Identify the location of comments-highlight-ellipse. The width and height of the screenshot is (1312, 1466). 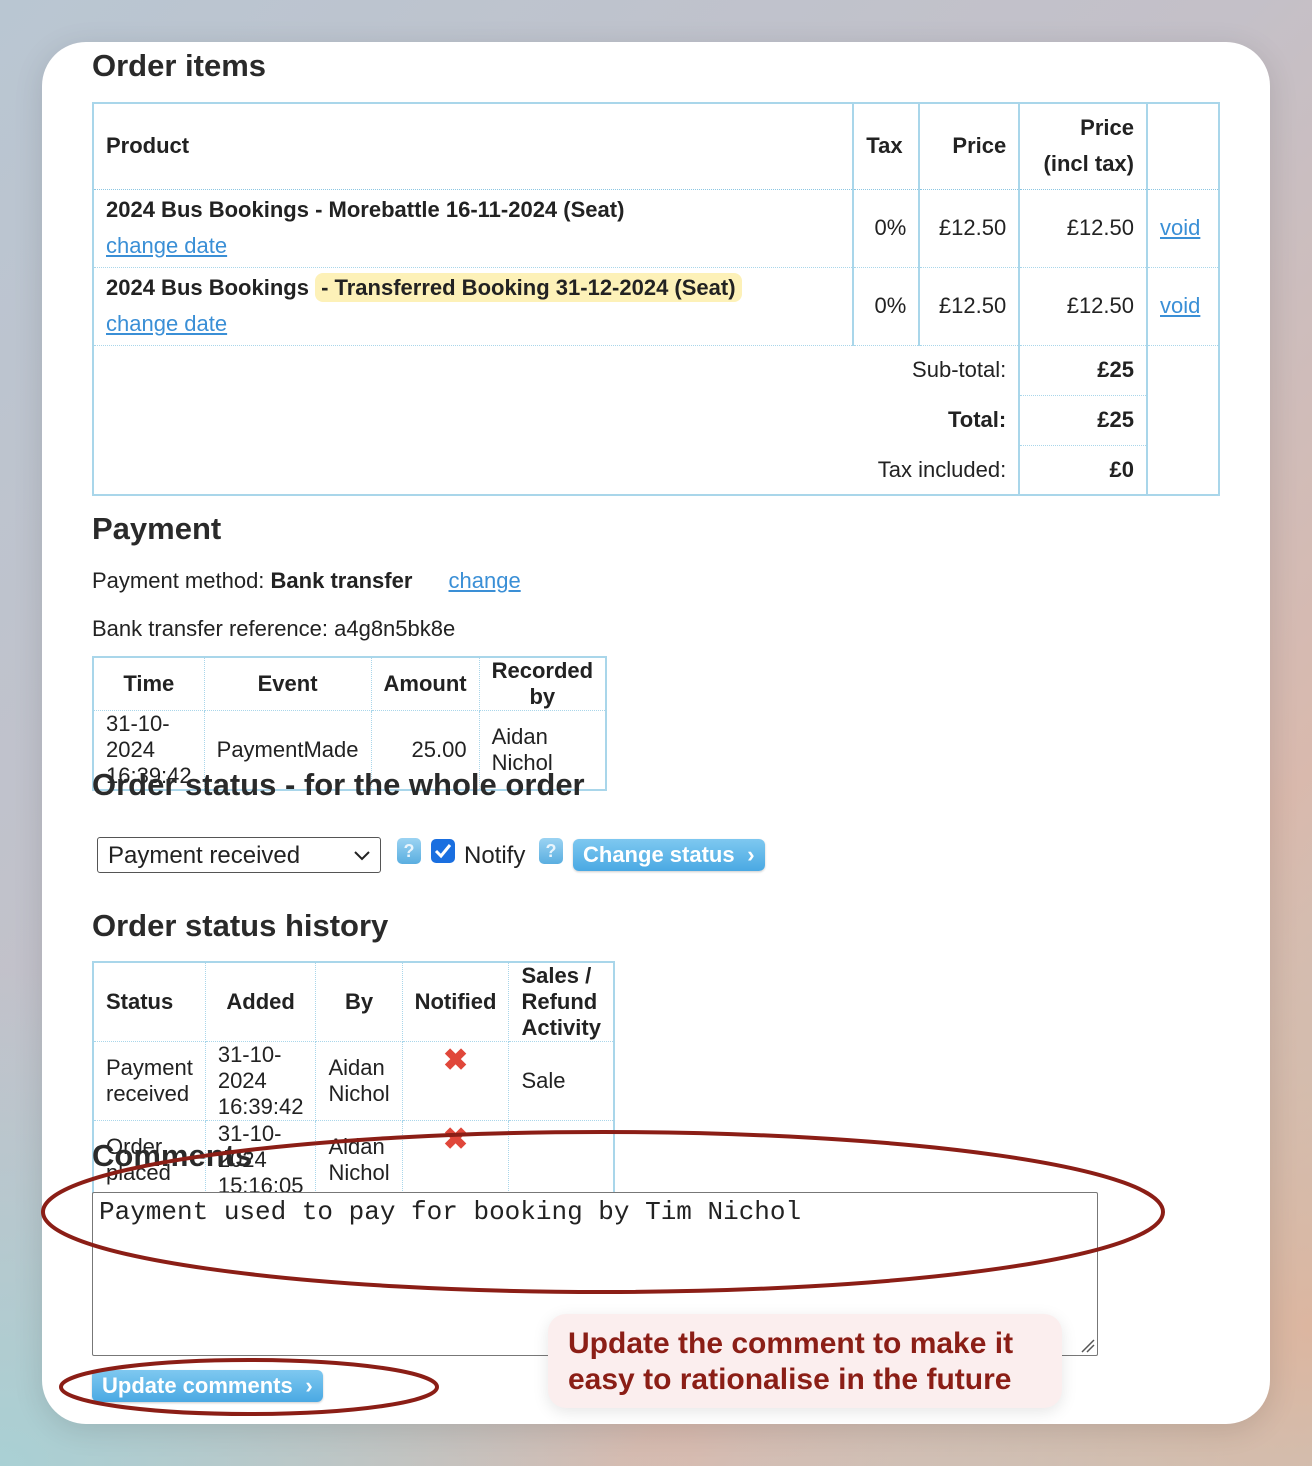
(603, 1212).